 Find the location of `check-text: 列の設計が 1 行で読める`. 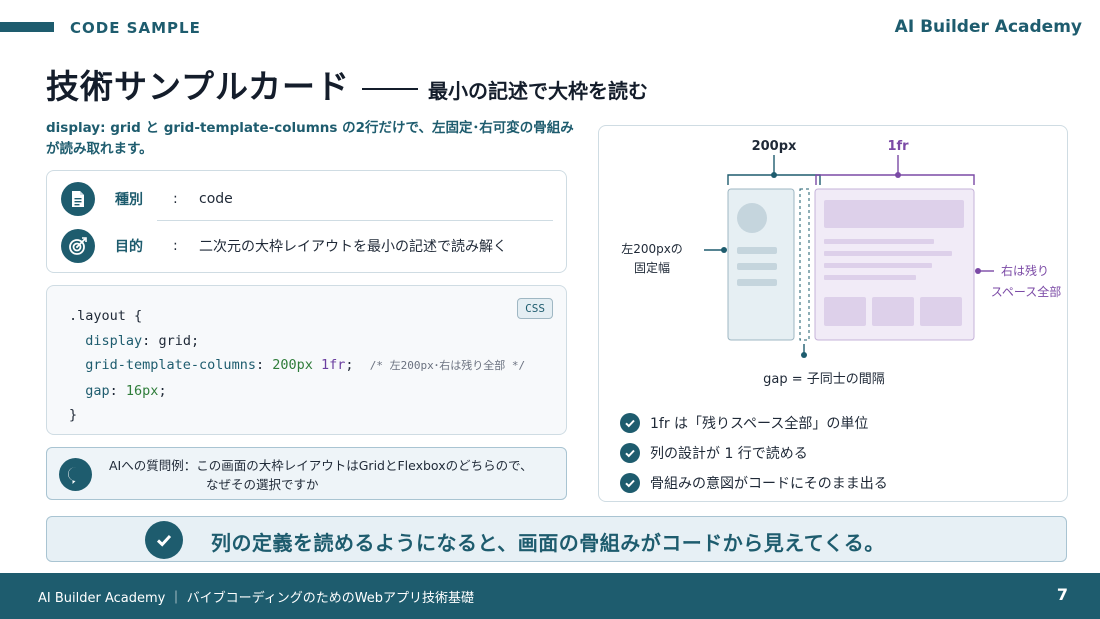

check-text: 列の設計が 1 行で読める is located at coordinates (729, 454).